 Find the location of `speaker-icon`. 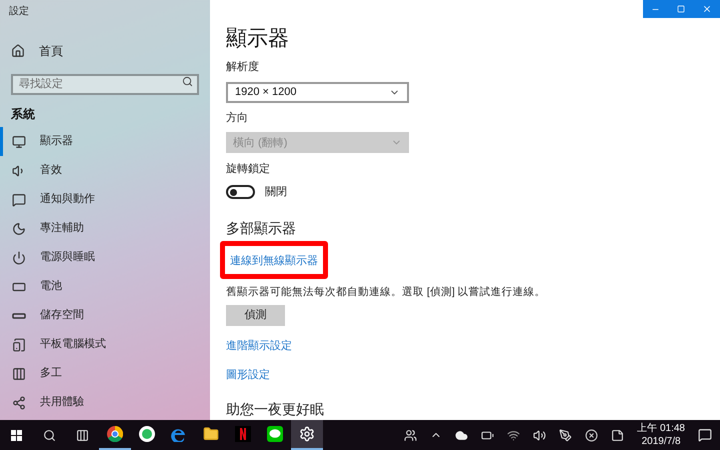

speaker-icon is located at coordinates (539, 435).